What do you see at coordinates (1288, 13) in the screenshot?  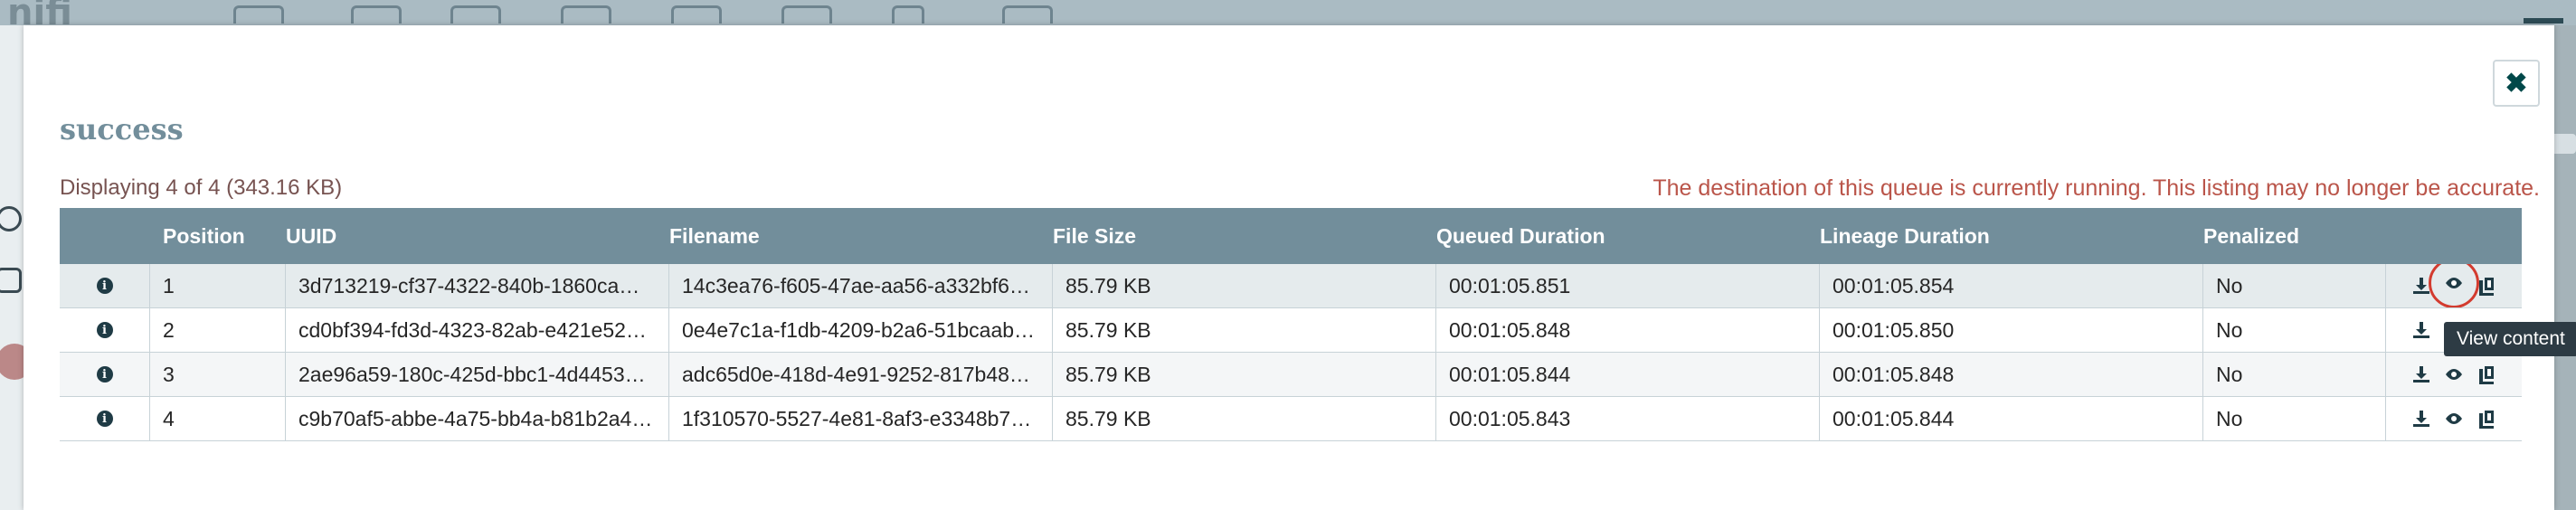 I see `app-header: nifi` at bounding box center [1288, 13].